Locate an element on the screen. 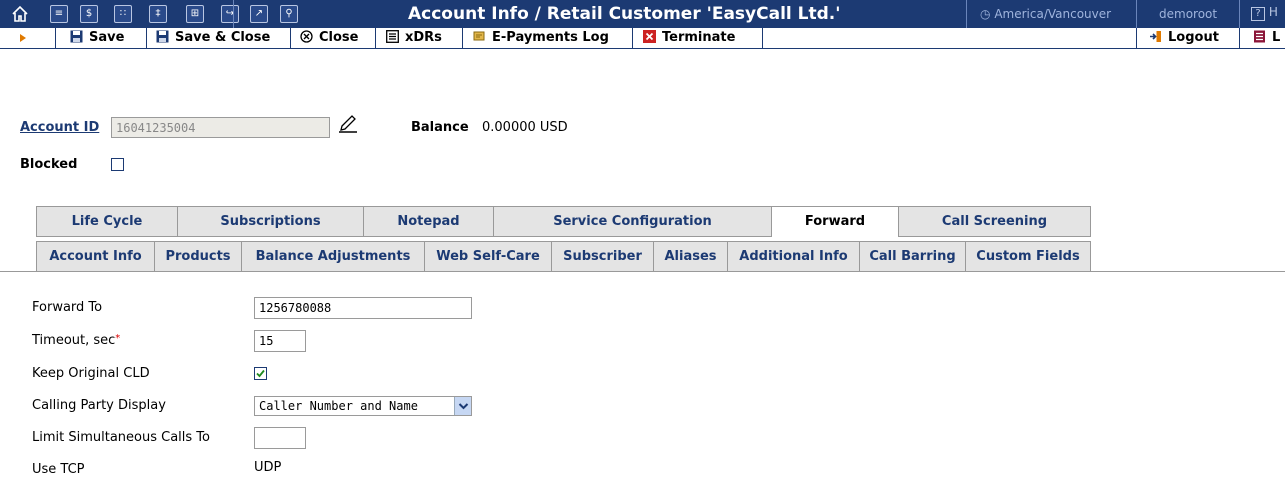  list-icon is located at coordinates (392, 36).